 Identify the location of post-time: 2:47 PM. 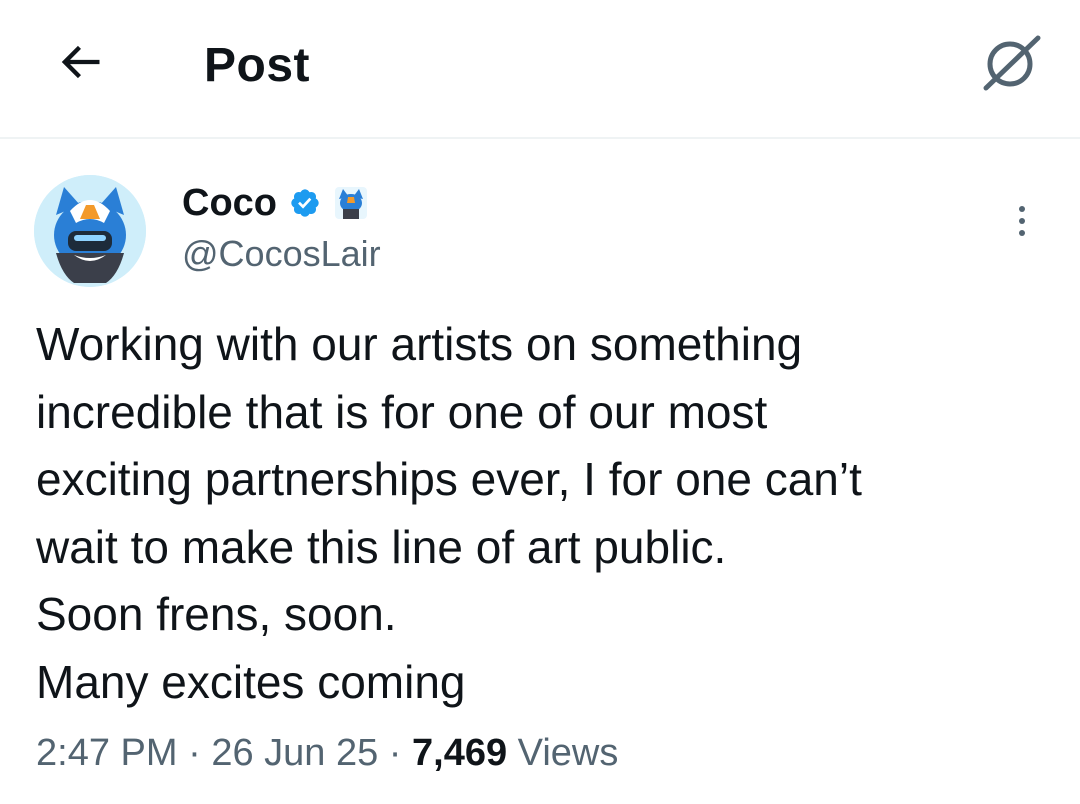
(107, 753).